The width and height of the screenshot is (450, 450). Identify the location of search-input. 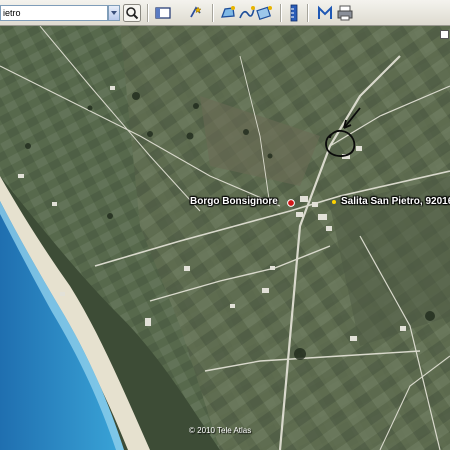
(54, 13).